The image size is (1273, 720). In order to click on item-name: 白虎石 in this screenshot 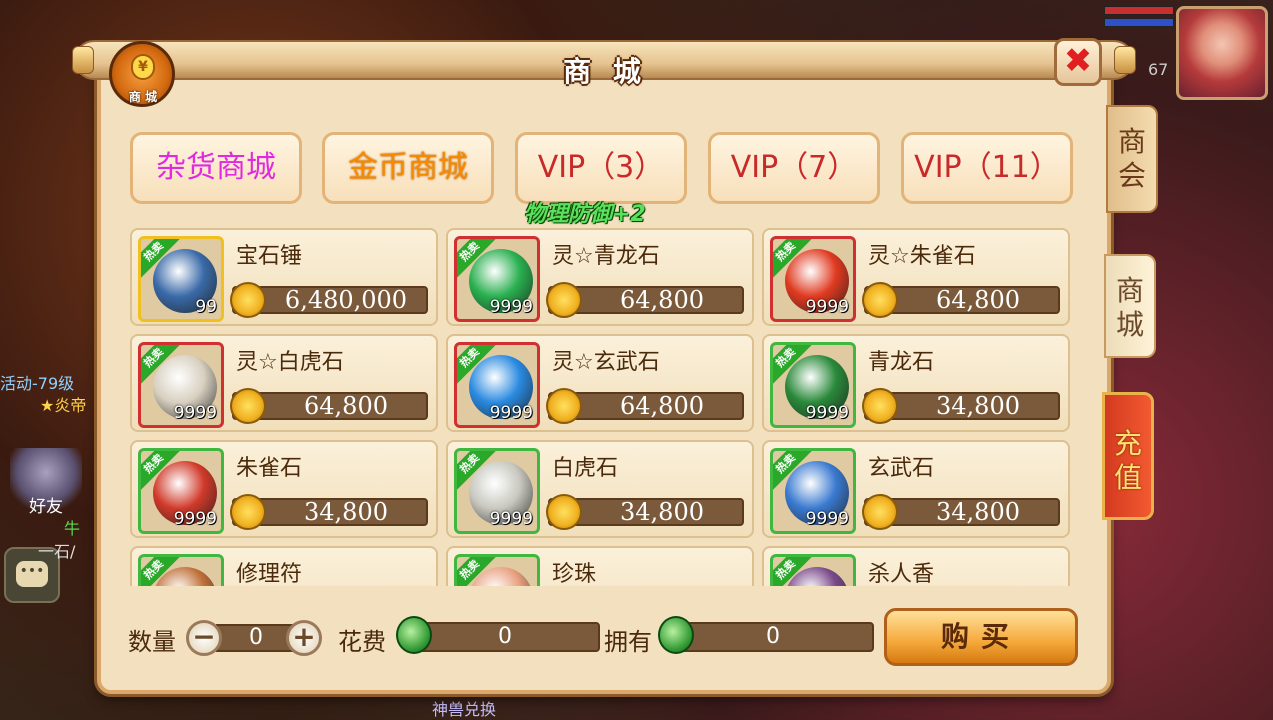, I will do `click(585, 468)`.